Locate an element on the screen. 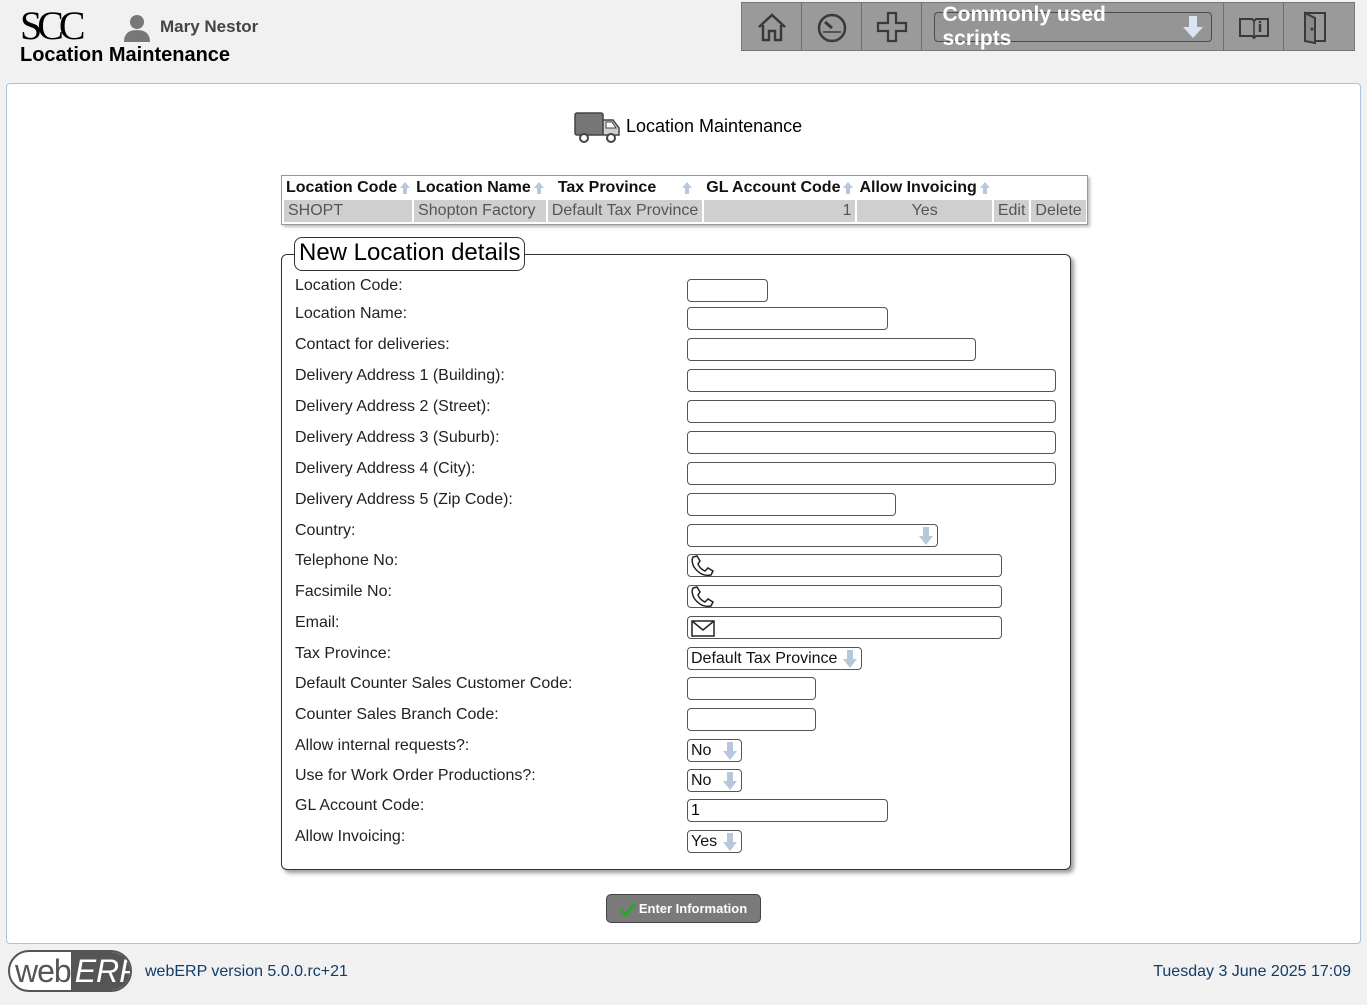  add-button is located at coordinates (892, 26).